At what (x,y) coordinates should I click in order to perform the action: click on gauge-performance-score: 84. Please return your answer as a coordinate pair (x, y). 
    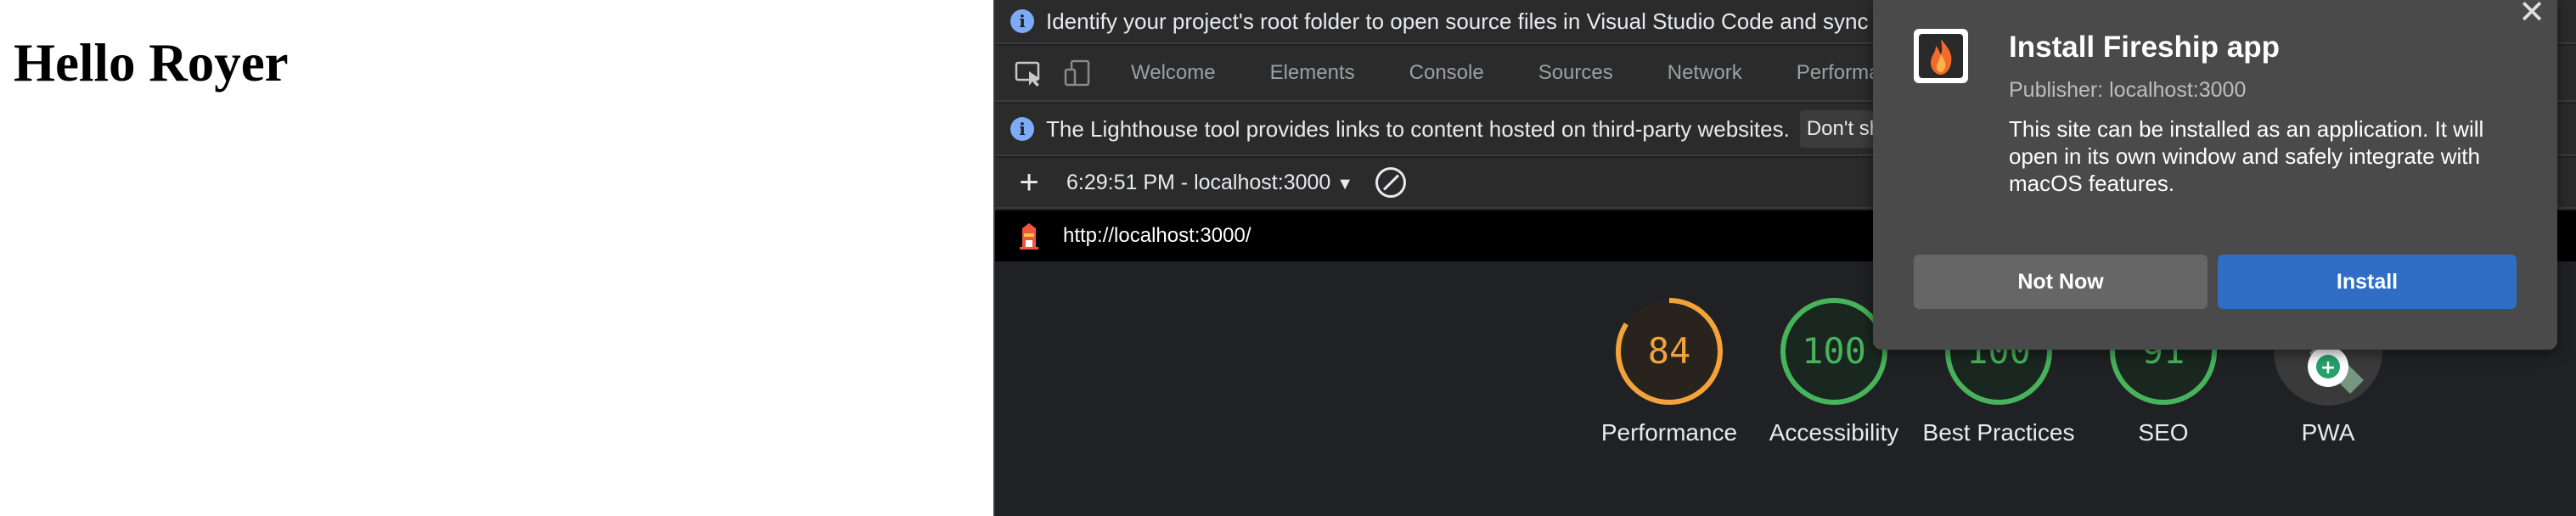
    Looking at the image, I should click on (1669, 351).